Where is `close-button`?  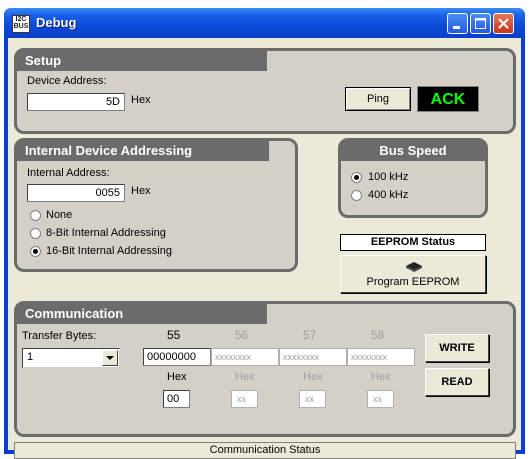 close-button is located at coordinates (503, 23).